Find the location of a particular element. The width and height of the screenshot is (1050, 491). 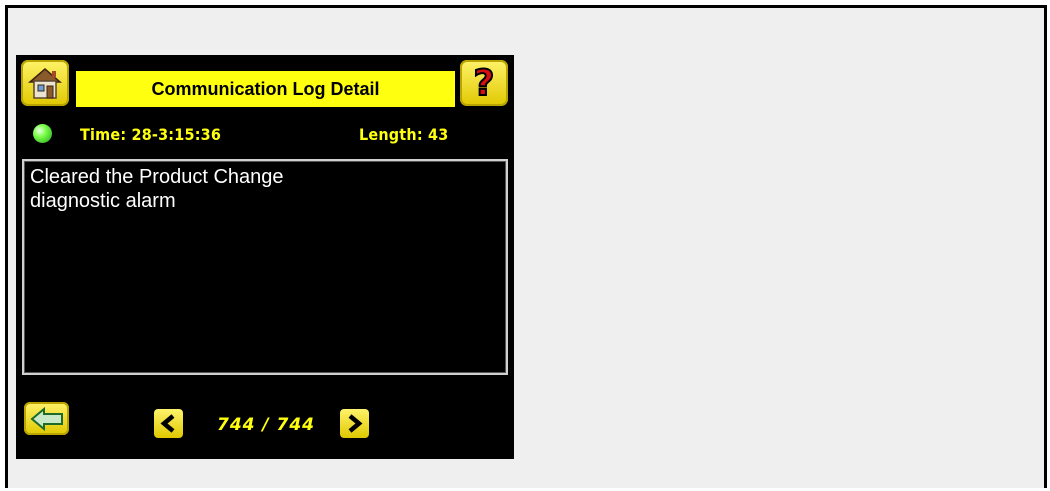

next-page-button is located at coordinates (354, 423).